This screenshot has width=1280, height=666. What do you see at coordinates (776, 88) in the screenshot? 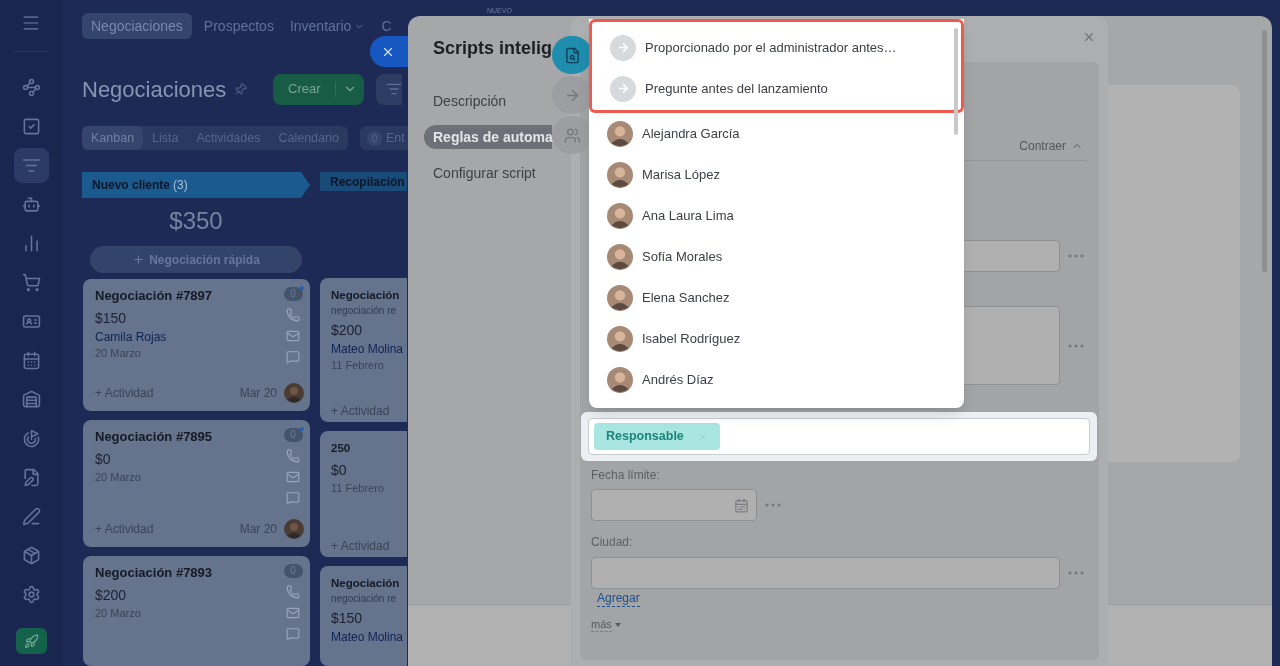
I see `dropdown-option: Pregunte antes del lanzamiento` at bounding box center [776, 88].